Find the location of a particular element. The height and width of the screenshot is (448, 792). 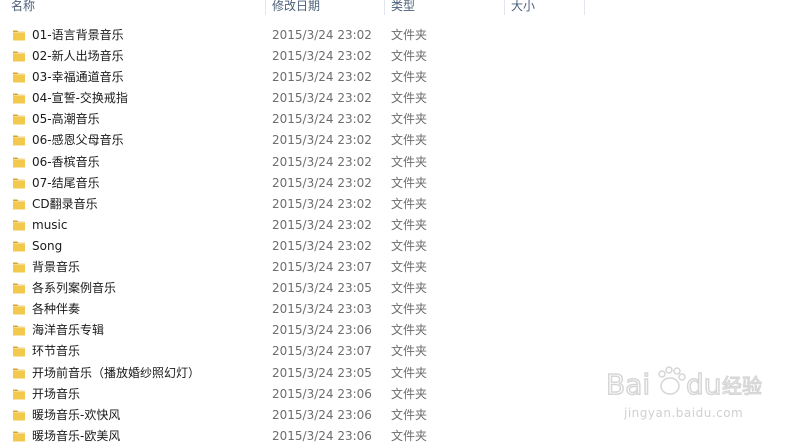

column-header-name: 名称 is located at coordinates (133, 7).